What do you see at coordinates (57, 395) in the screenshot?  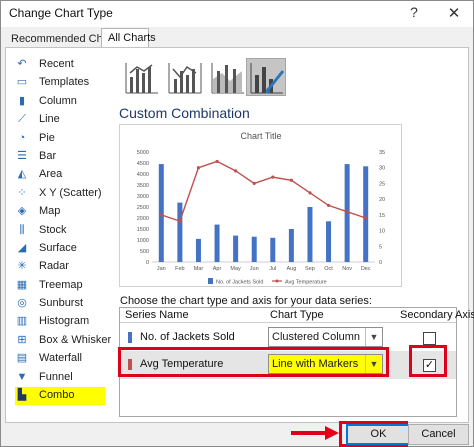 I see `sidebar-item-label: Combo` at bounding box center [57, 395].